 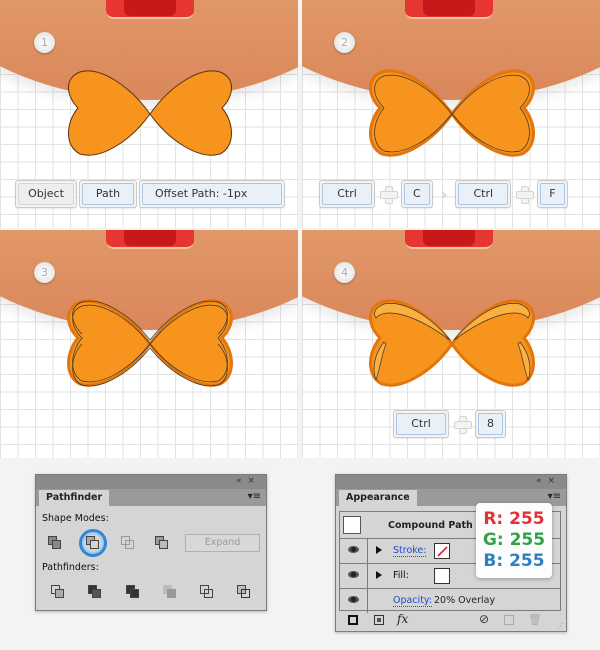 I want to click on opacity-row: Opacity: 20% Overlay, so click(x=450, y=600).